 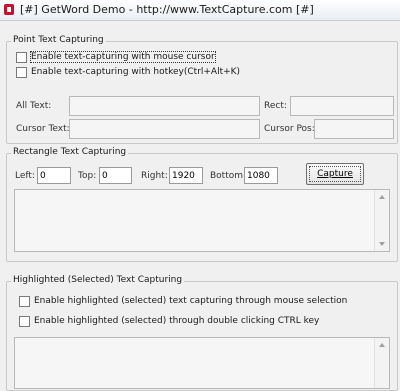 I want to click on mouse-selection-checkbox, so click(x=24, y=301).